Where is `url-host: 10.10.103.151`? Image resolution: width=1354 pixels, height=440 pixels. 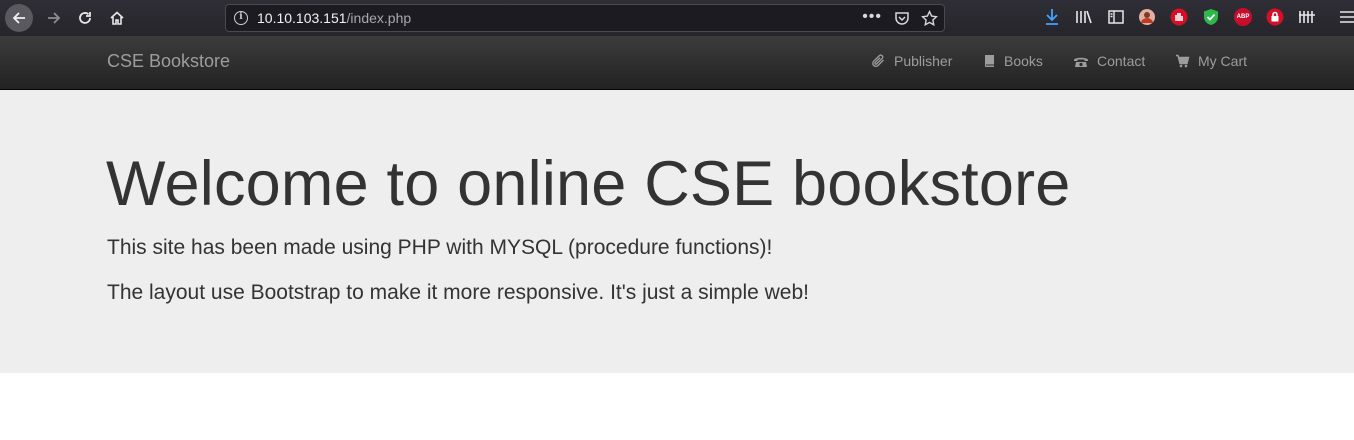
url-host: 10.10.103.151 is located at coordinates (302, 18).